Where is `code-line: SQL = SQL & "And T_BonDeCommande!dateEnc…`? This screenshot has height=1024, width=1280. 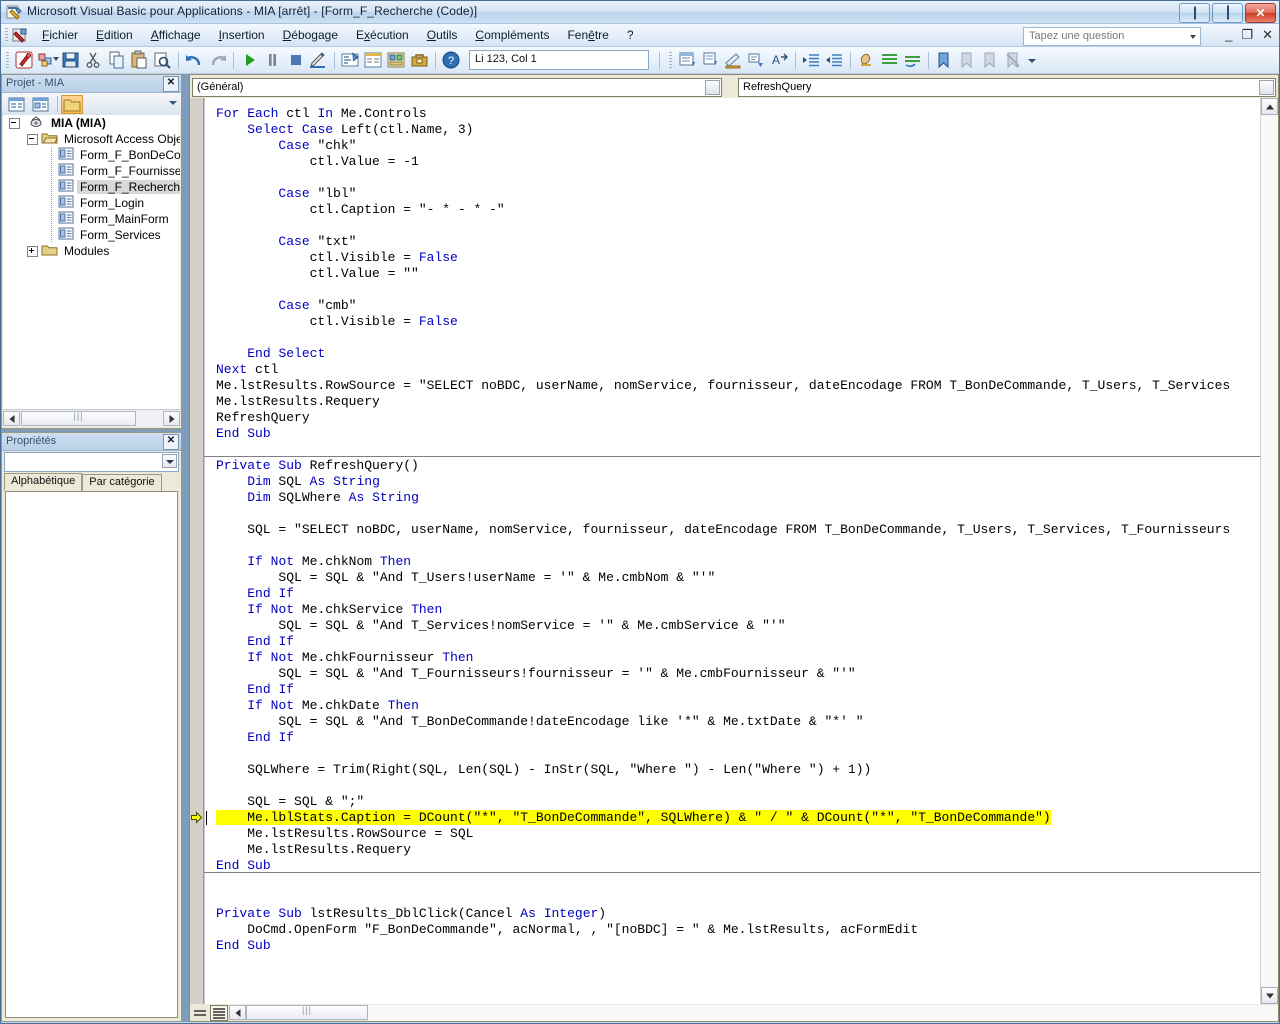 code-line: SQL = SQL & "And T_BonDeCommande!dateEnc… is located at coordinates (741, 722).